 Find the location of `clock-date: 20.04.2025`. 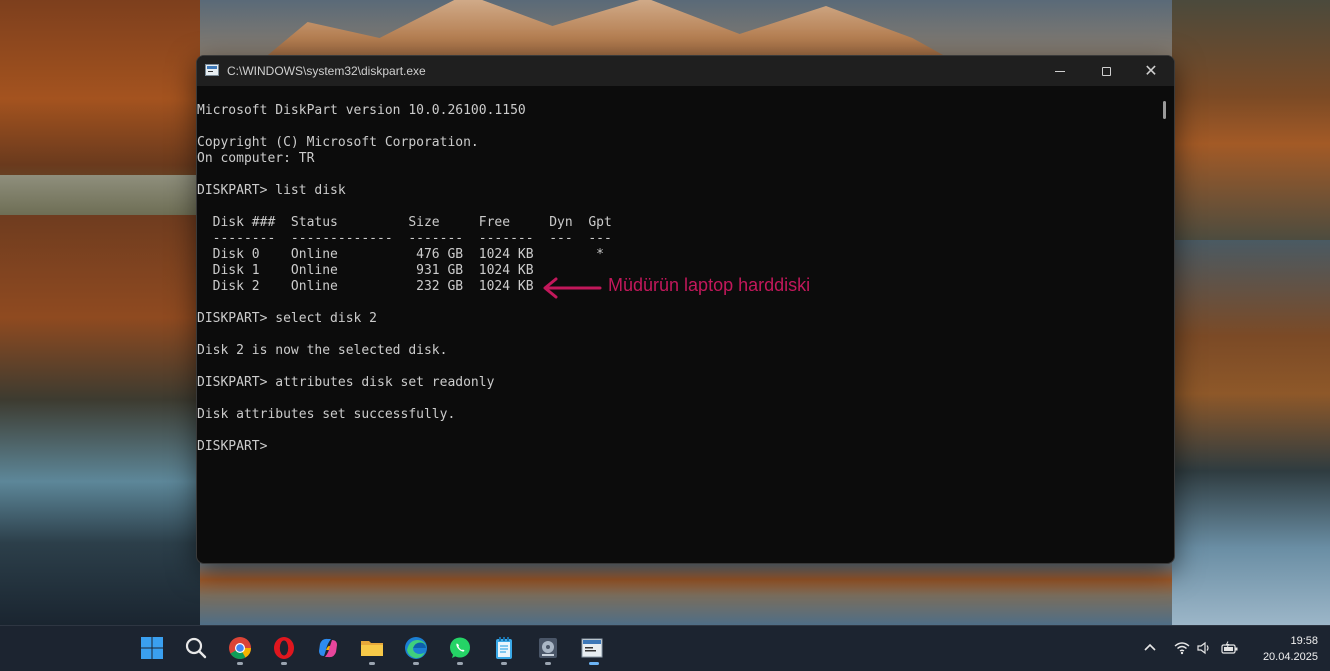

clock-date: 20.04.2025 is located at coordinates (1290, 657).